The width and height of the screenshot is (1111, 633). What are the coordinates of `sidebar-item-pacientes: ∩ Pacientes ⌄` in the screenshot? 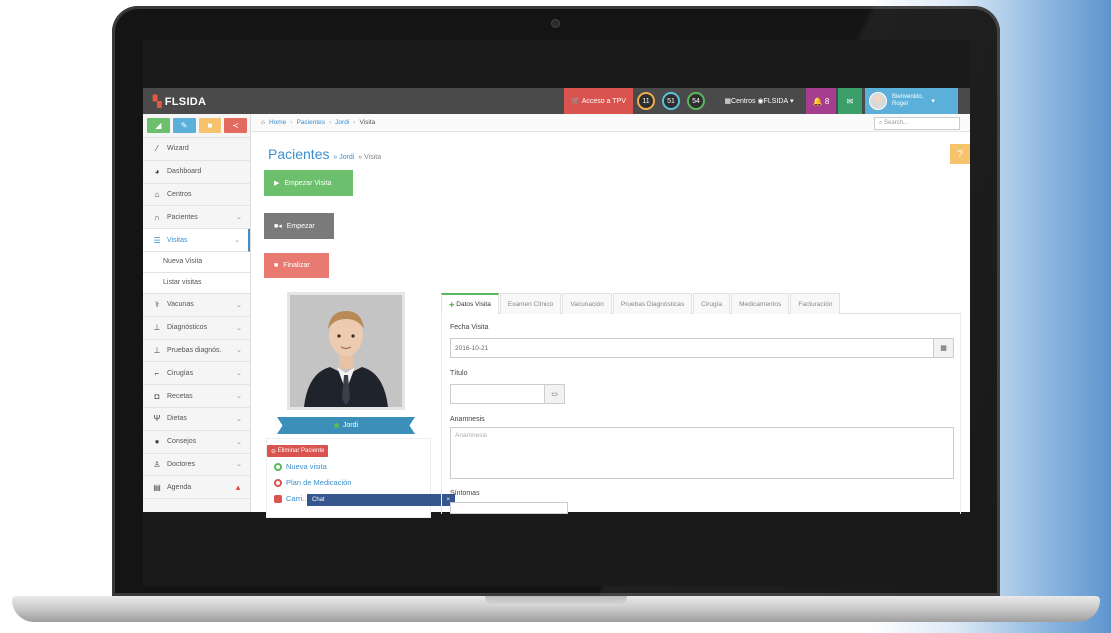 It's located at (196, 218).